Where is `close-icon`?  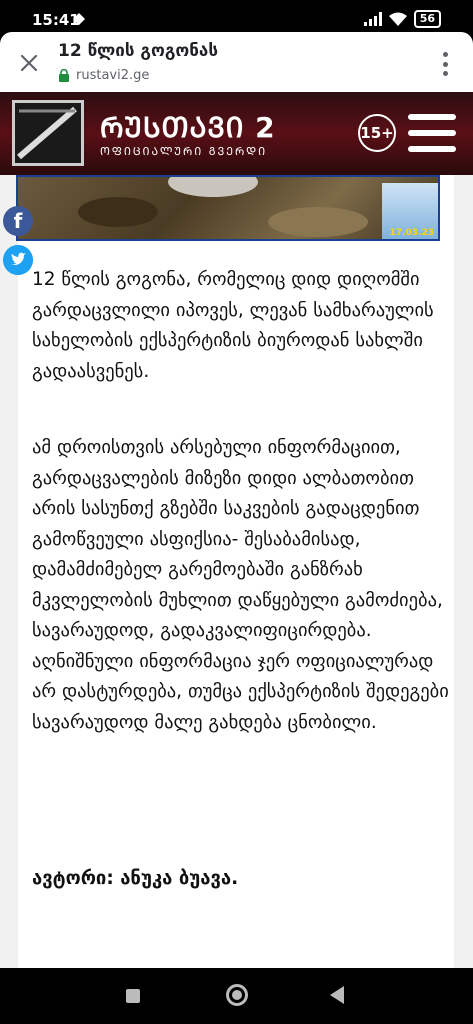 close-icon is located at coordinates (29, 63).